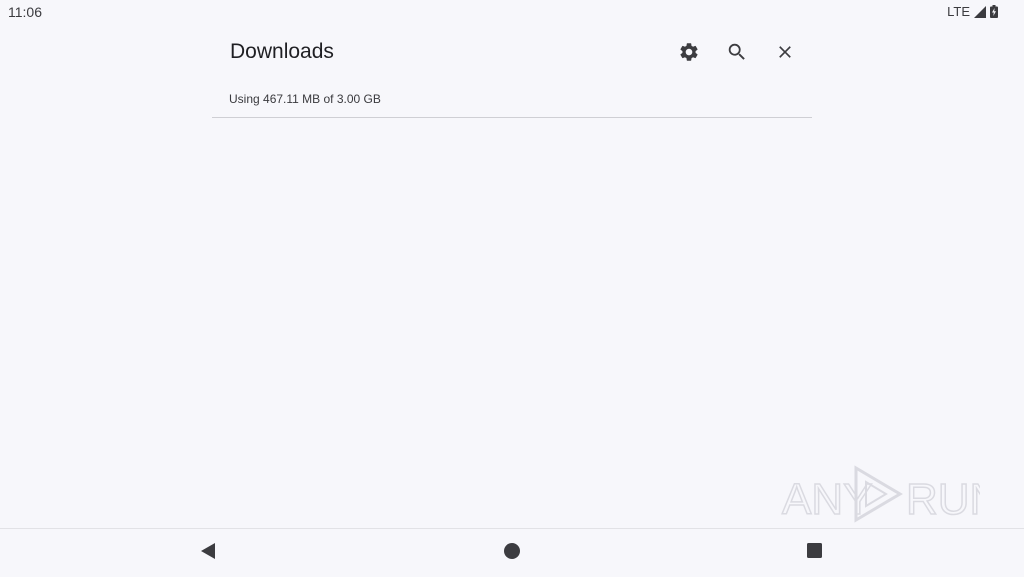 Image resolution: width=1024 pixels, height=577 pixels. I want to click on battery-charging-icon, so click(994, 11).